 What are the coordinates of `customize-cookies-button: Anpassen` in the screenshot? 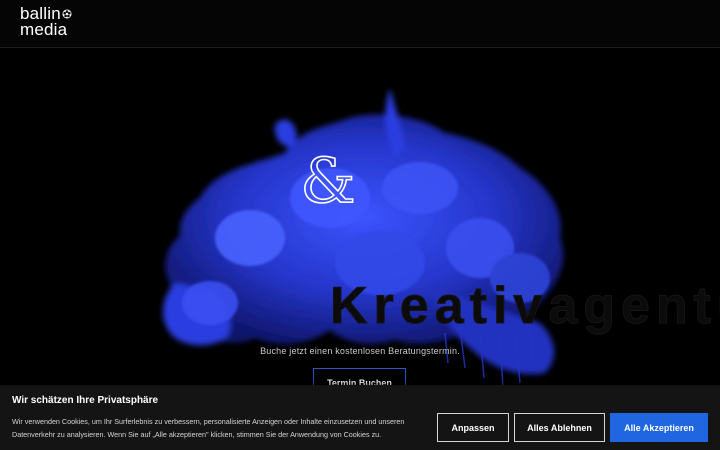 It's located at (473, 427).